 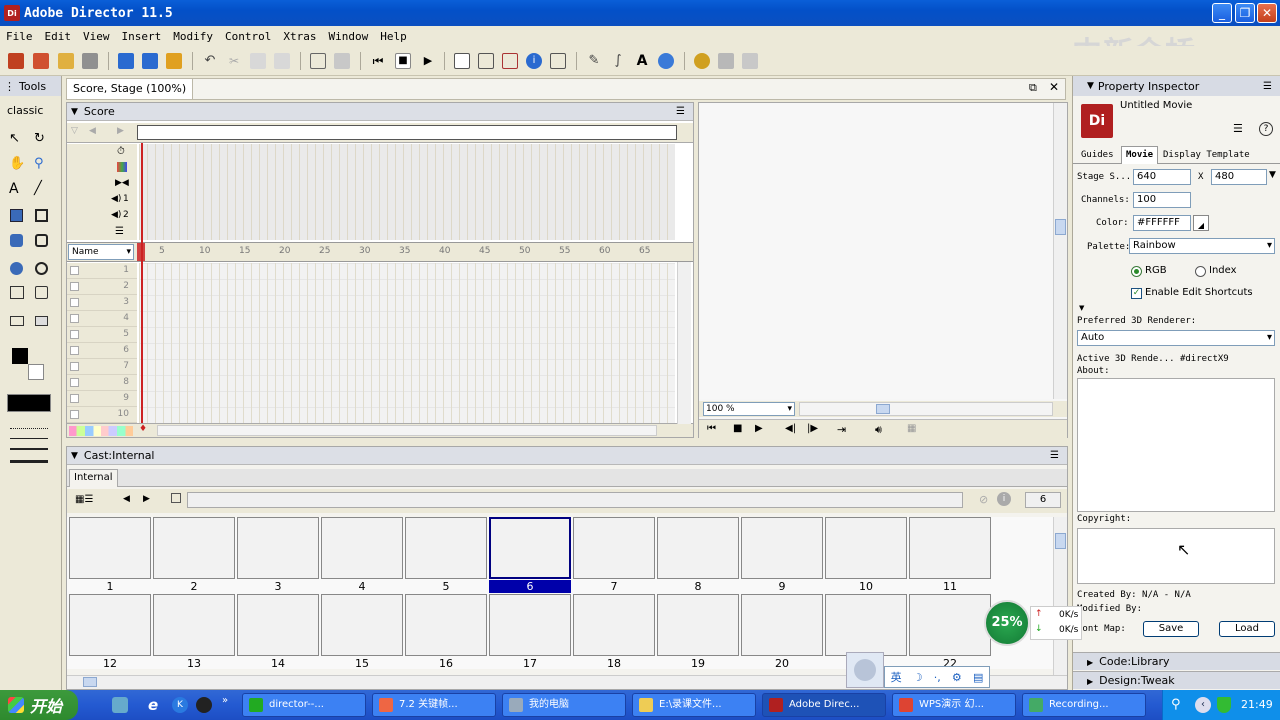 What do you see at coordinates (749, 409) in the screenshot?
I see `zoom-select: 100 % ▾` at bounding box center [749, 409].